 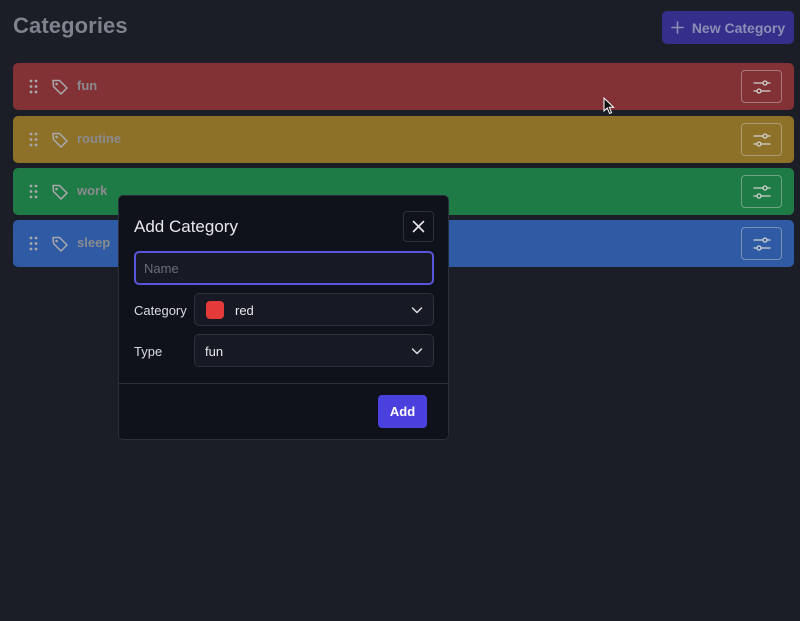 I want to click on category-select-value: red, so click(x=244, y=310).